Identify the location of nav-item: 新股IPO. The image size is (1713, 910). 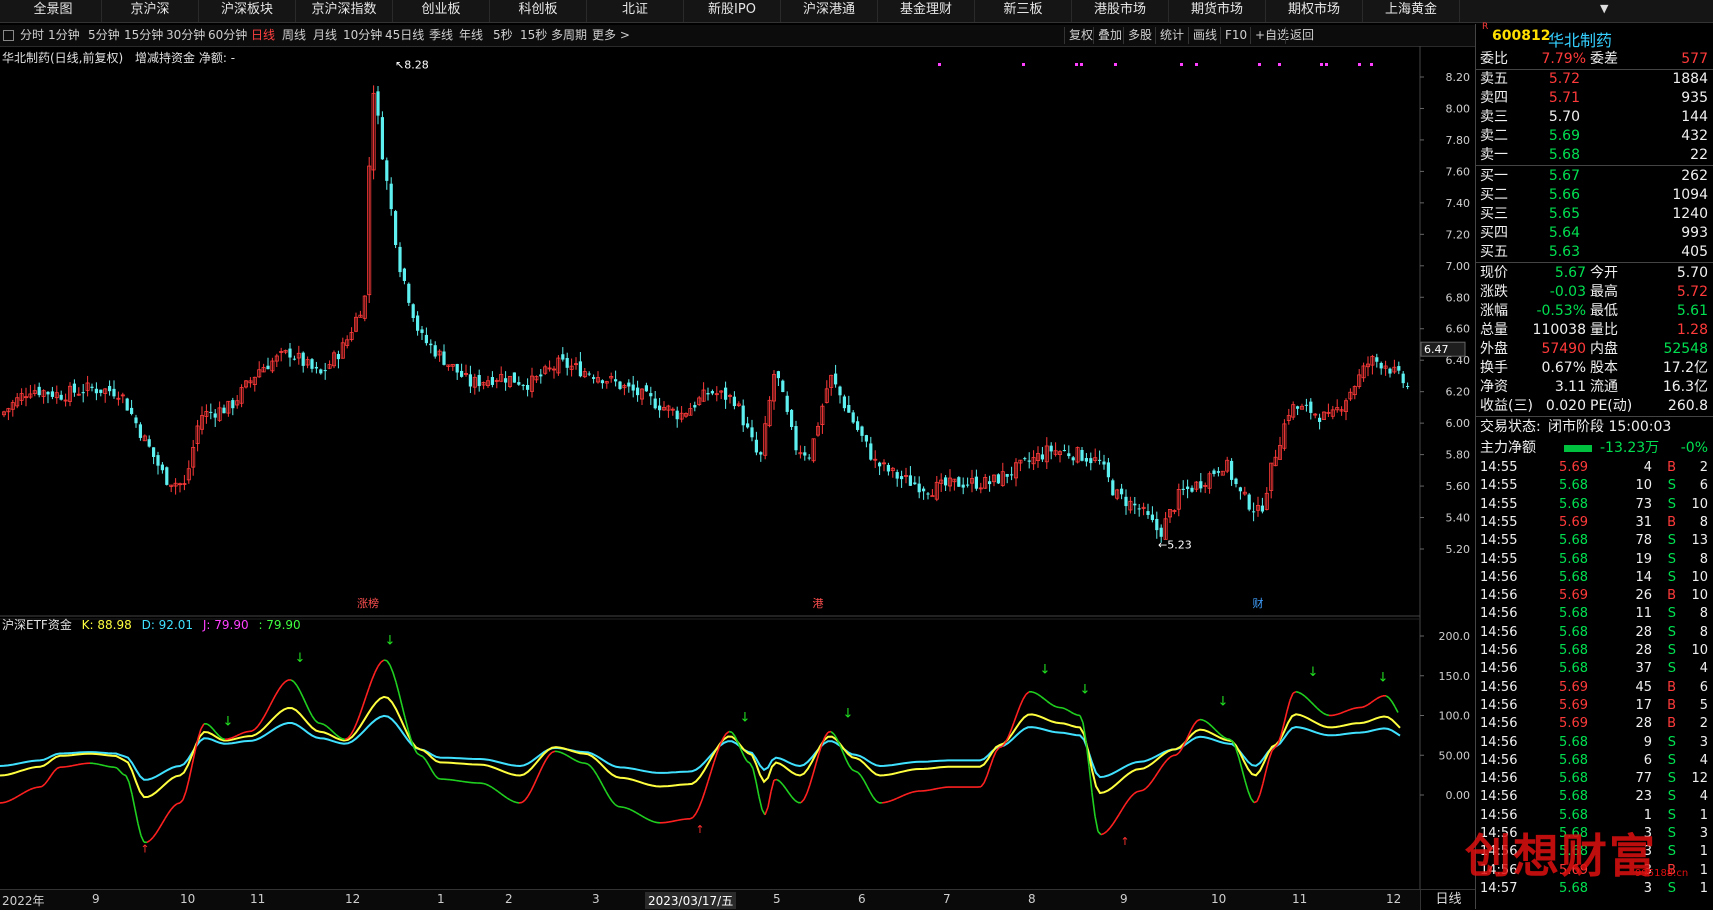
(732, 11).